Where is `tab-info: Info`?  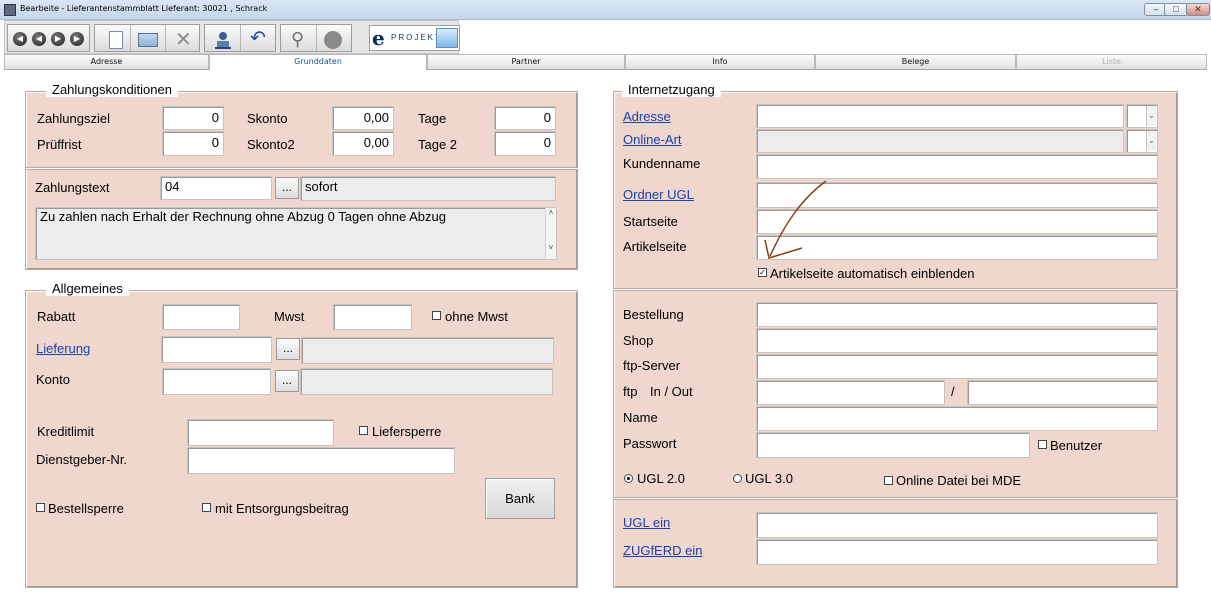 tab-info: Info is located at coordinates (720, 62).